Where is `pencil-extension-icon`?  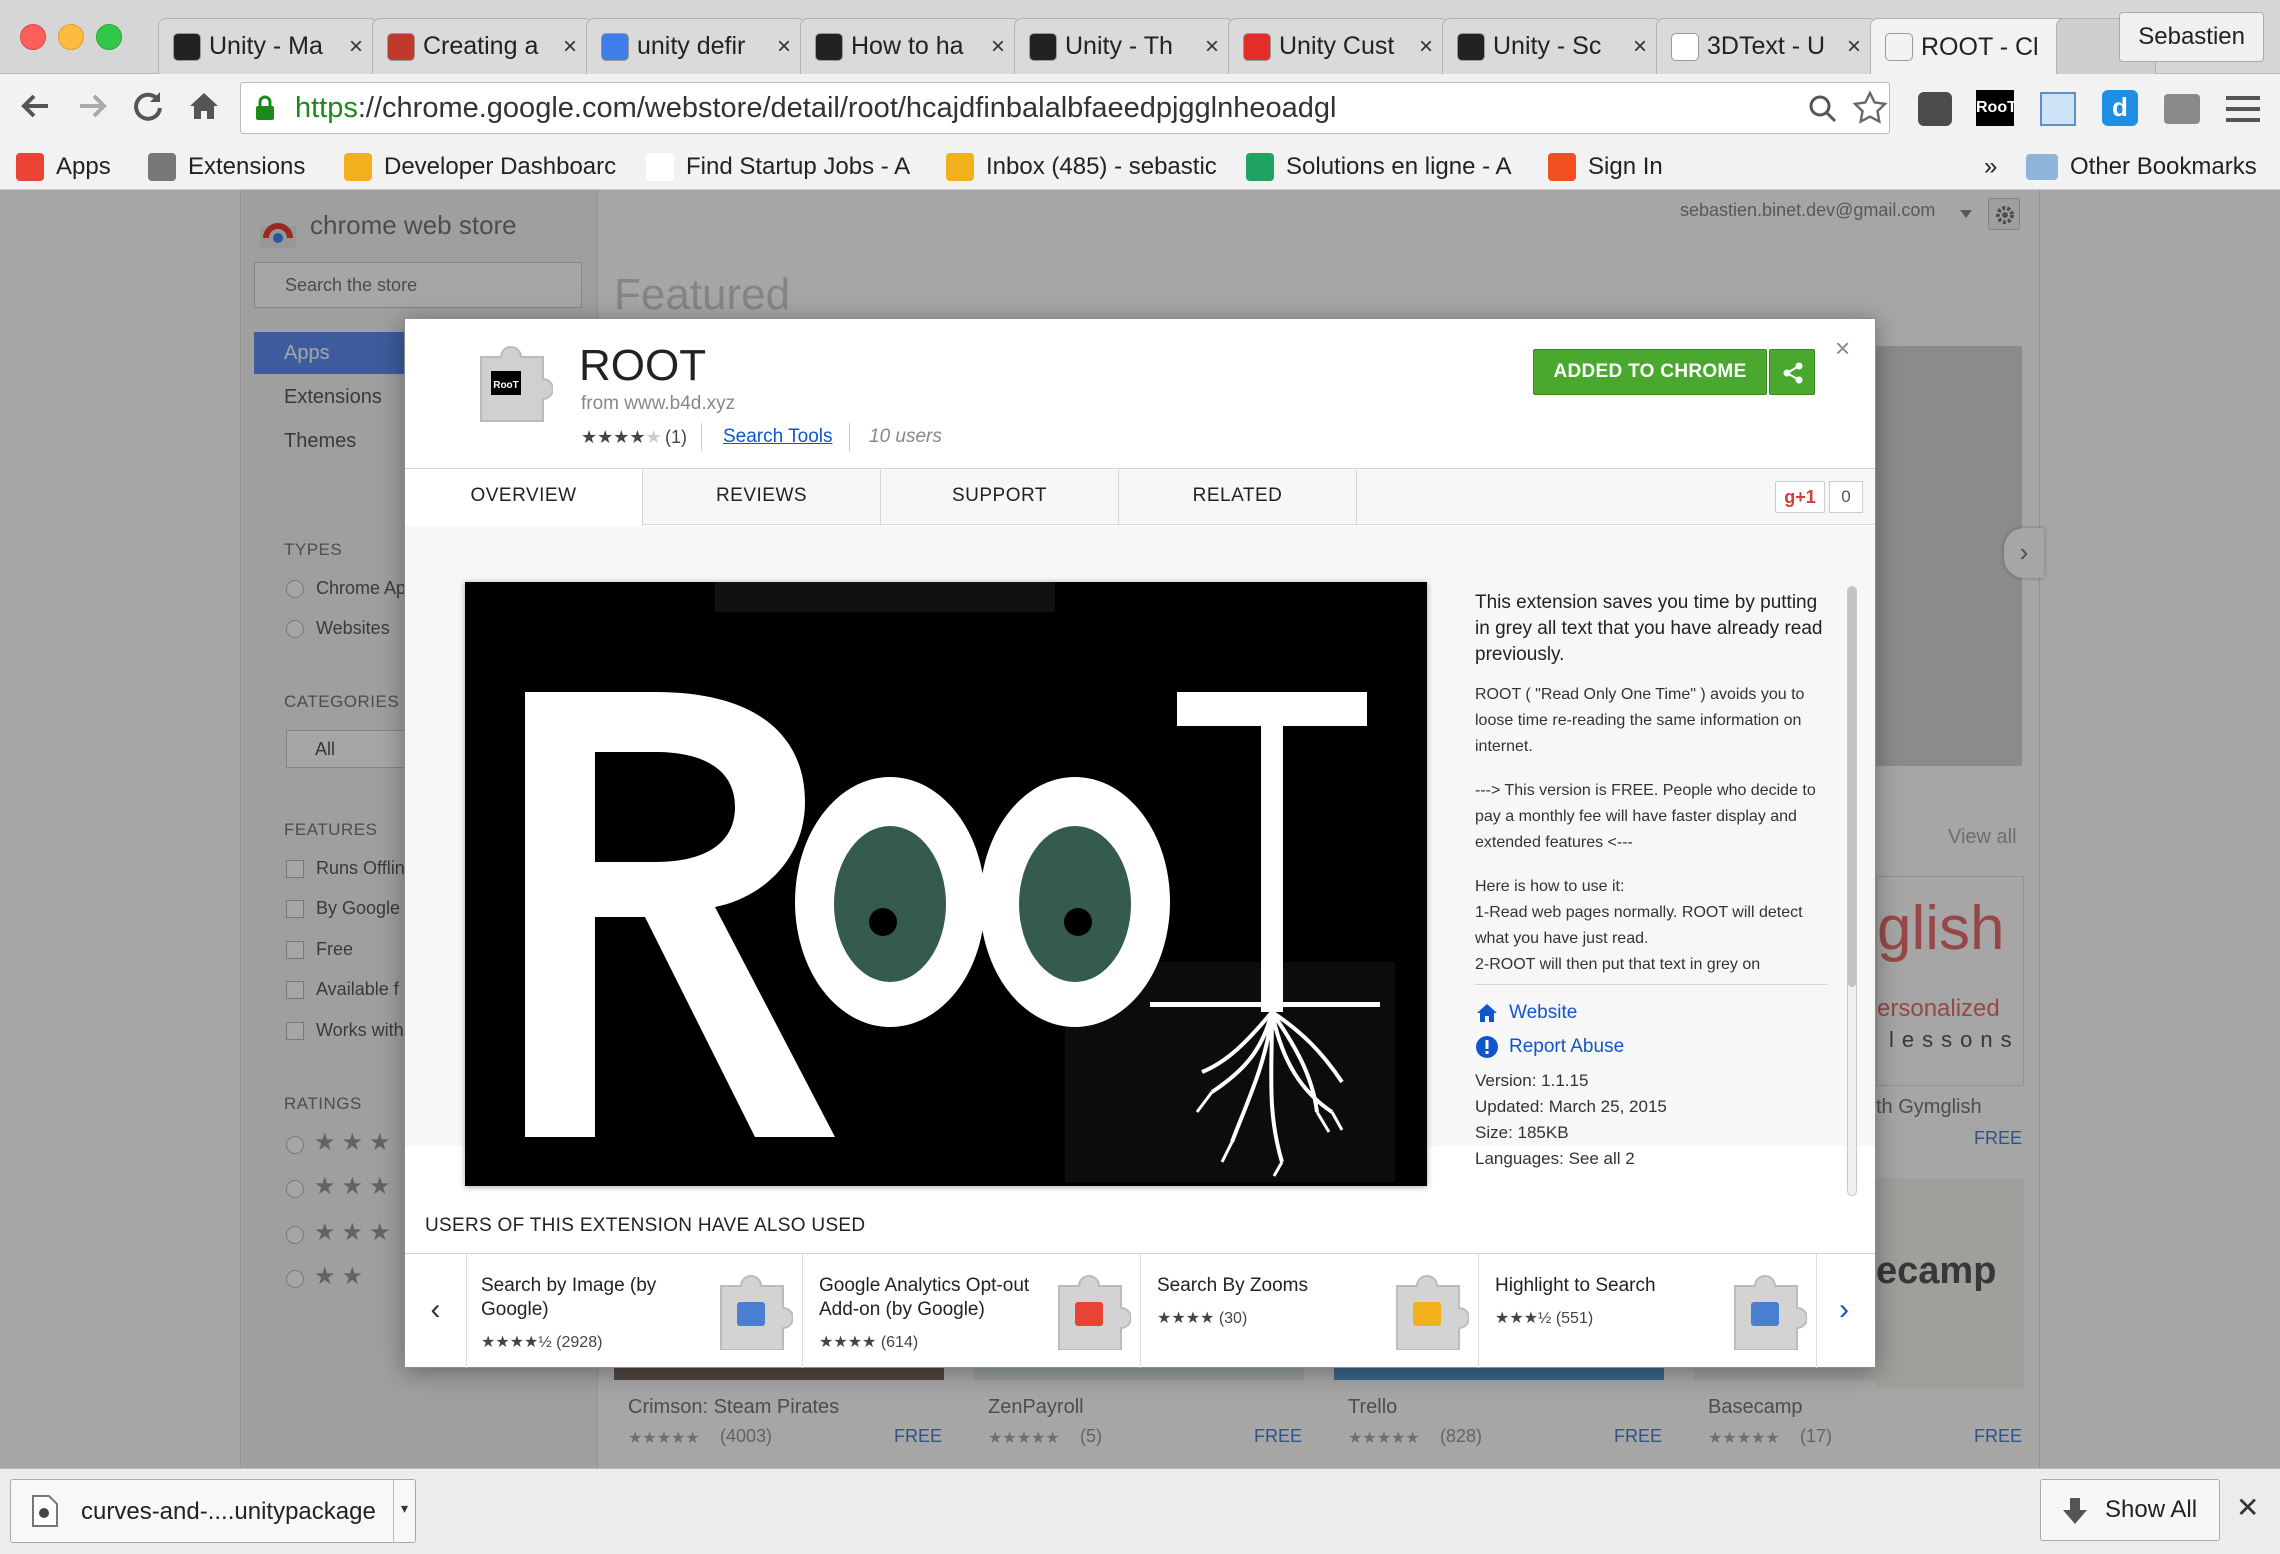
pencil-extension-icon is located at coordinates (2182, 109).